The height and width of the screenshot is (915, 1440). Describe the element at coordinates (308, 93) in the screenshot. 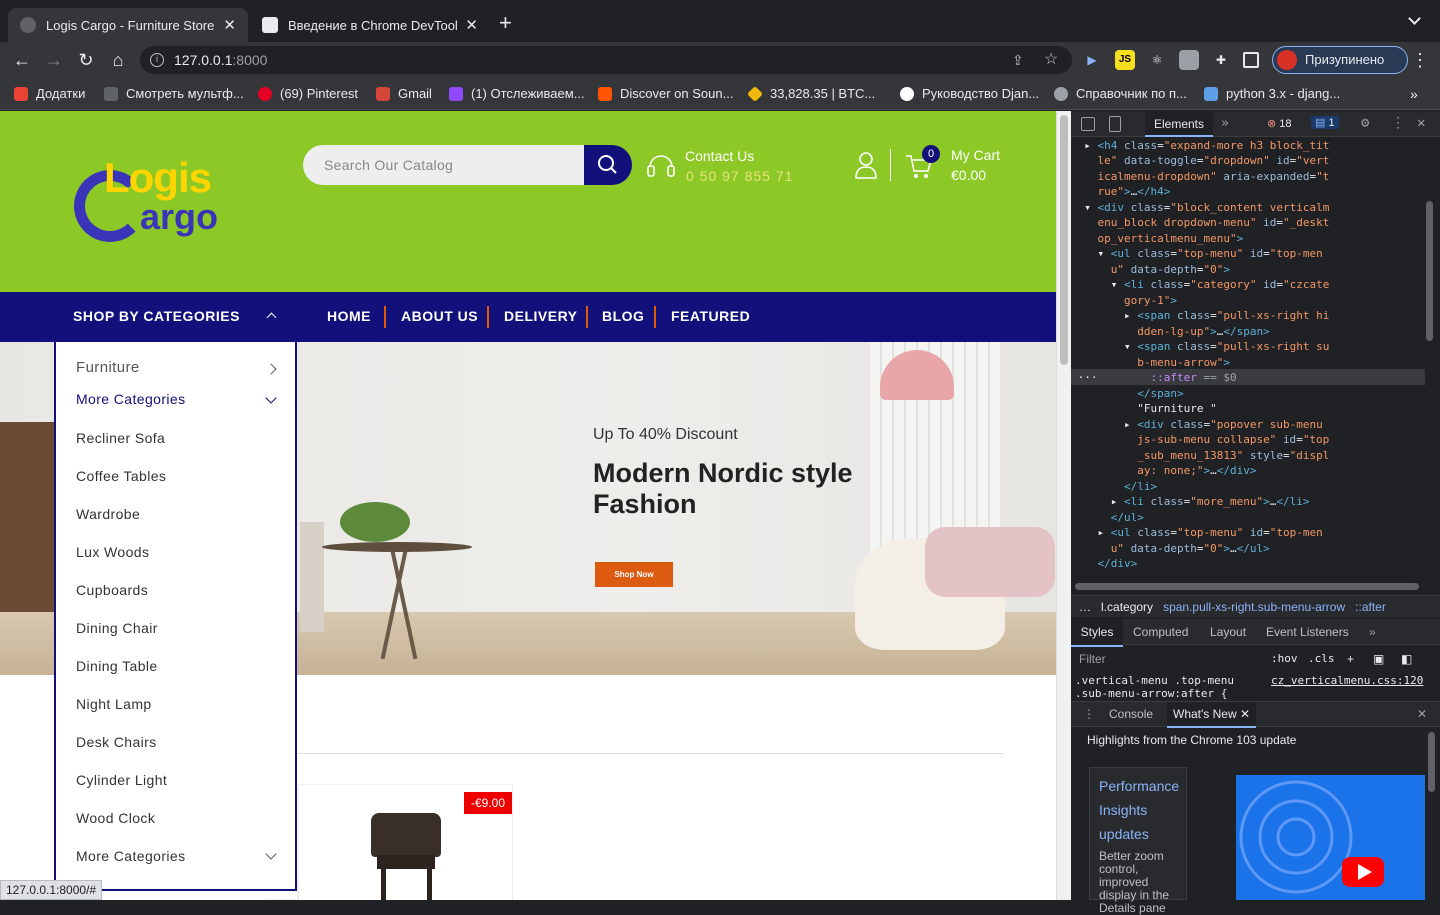

I see `bookmark-pinterest: (69) Pinterest` at that location.